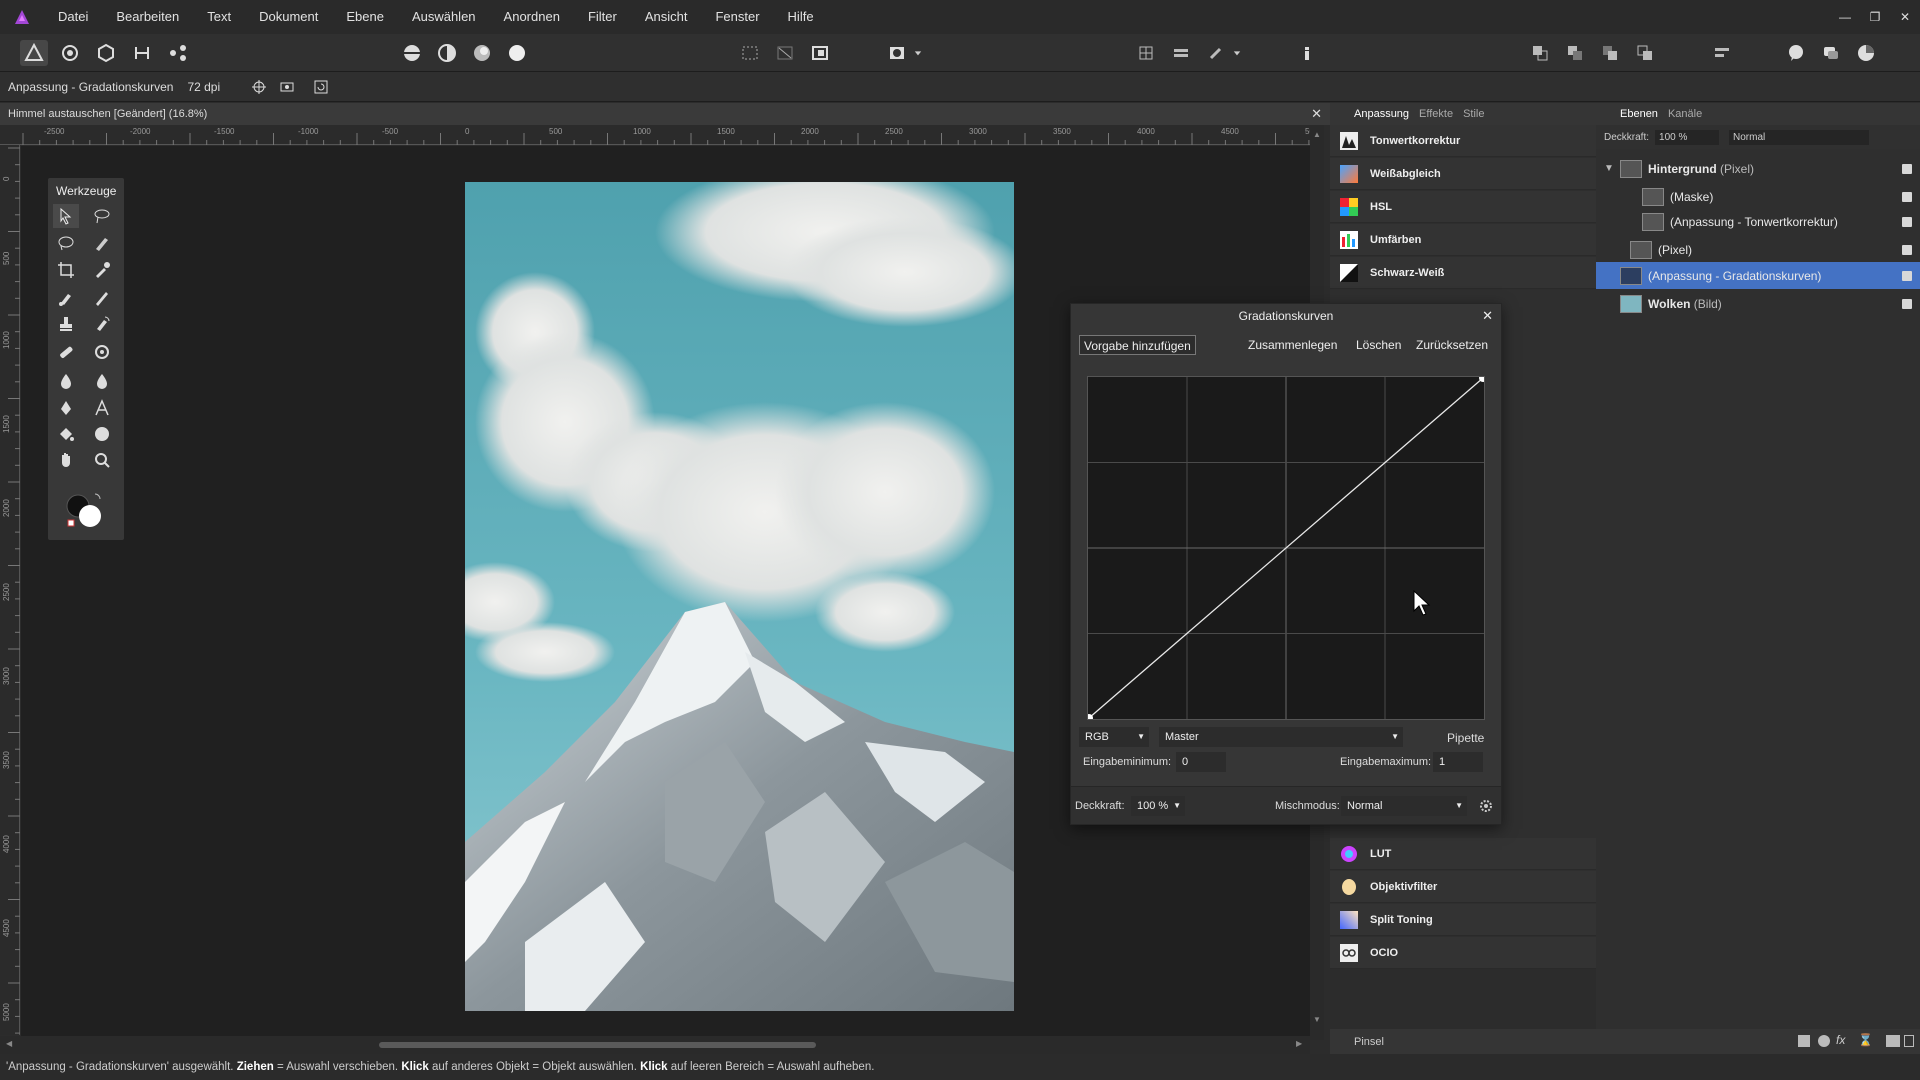 Image resolution: width=1920 pixels, height=1080 pixels. I want to click on live-filter-icon: ⌛, so click(1865, 1040).